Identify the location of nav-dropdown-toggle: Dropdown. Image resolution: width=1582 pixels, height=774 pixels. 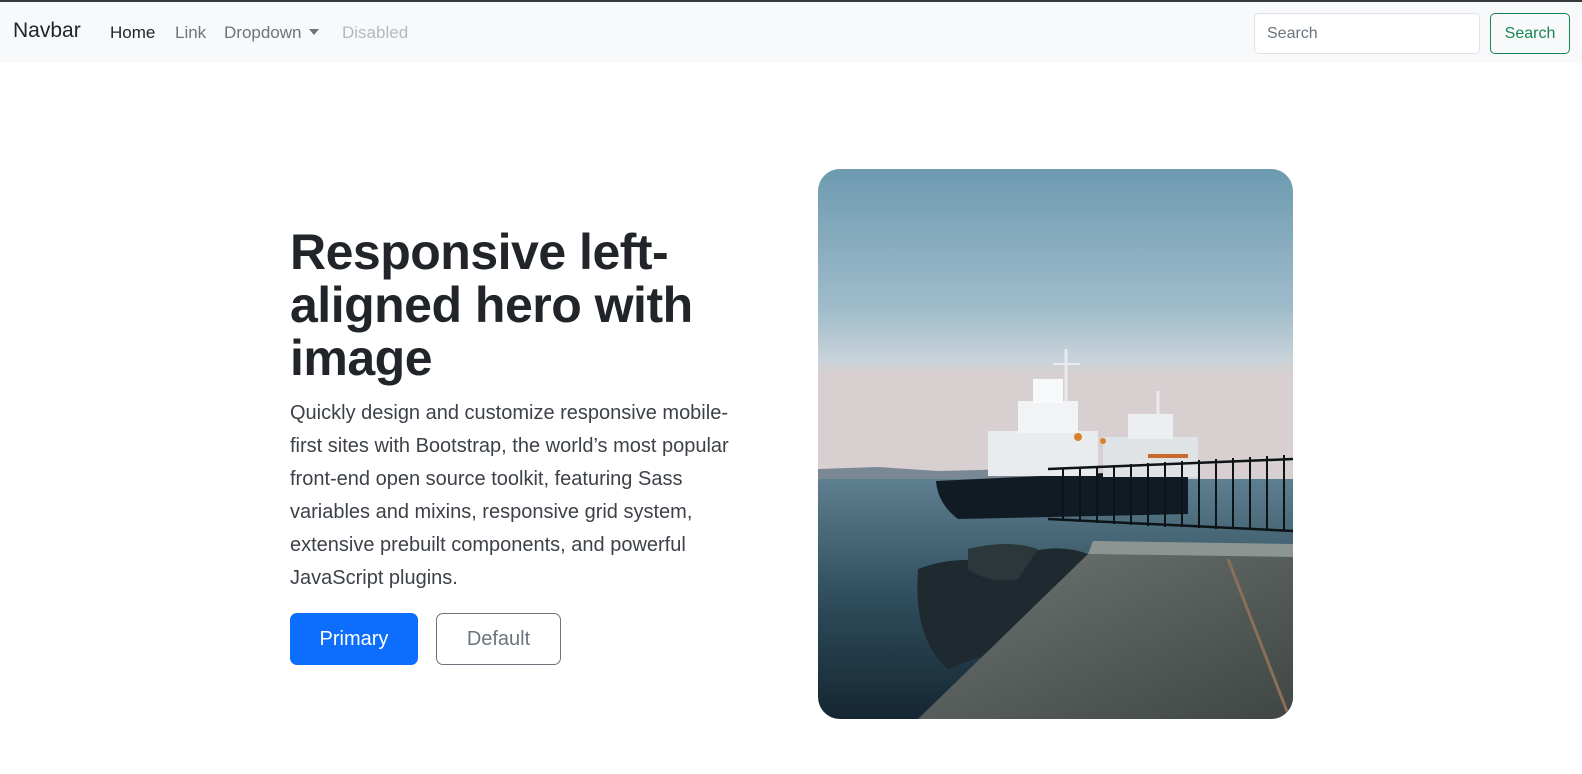
(271, 33).